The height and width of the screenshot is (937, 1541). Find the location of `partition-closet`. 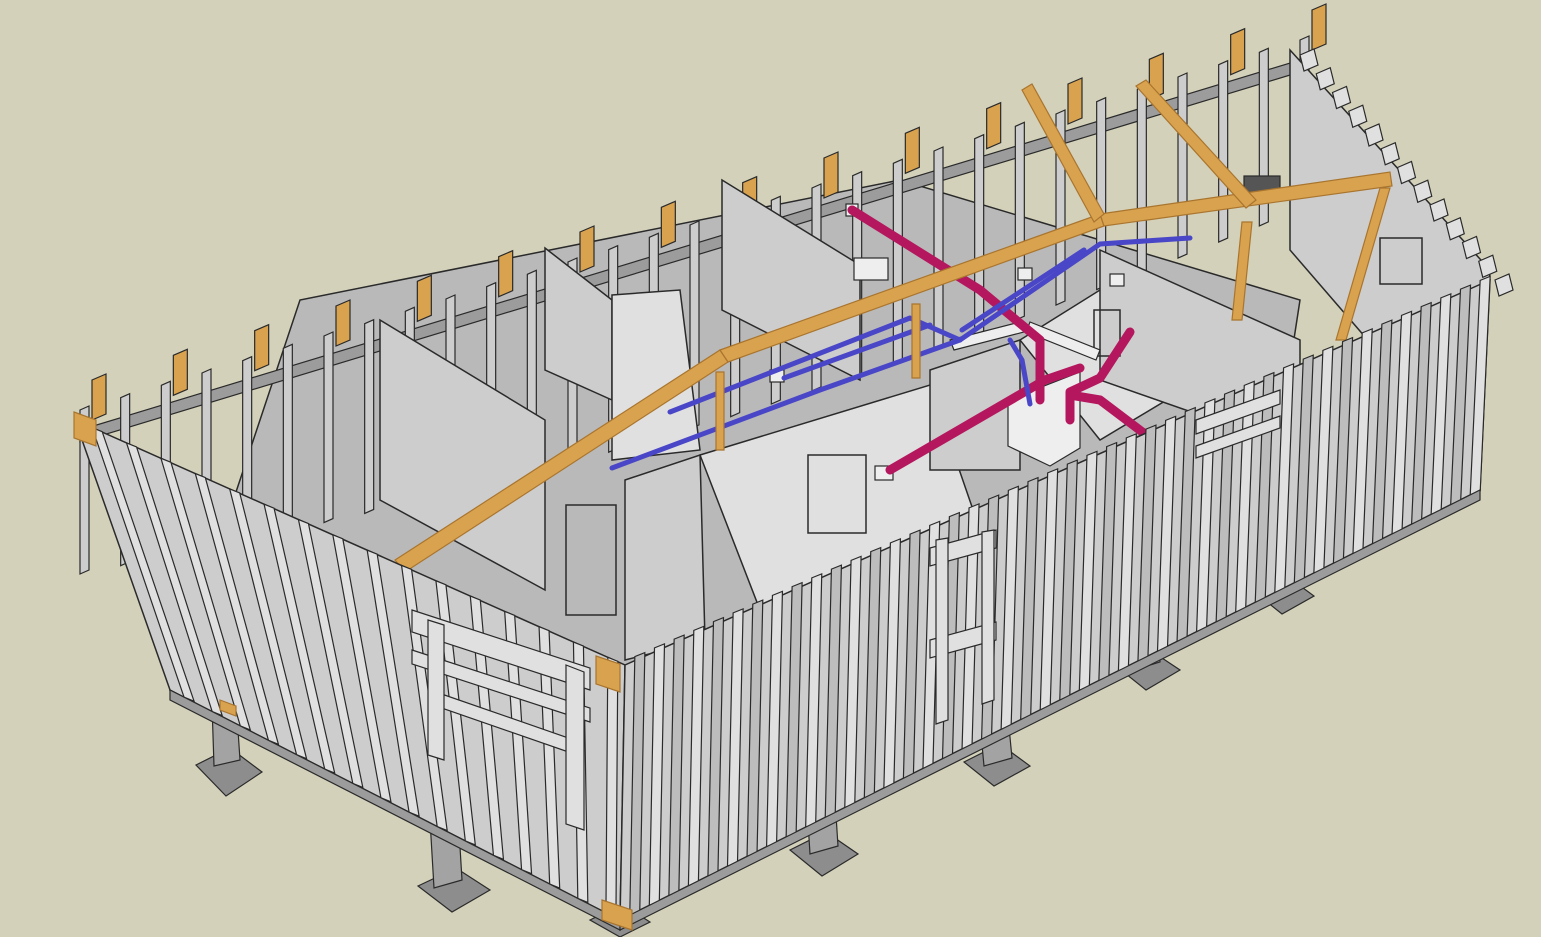

partition-closet is located at coordinates (665, 557).